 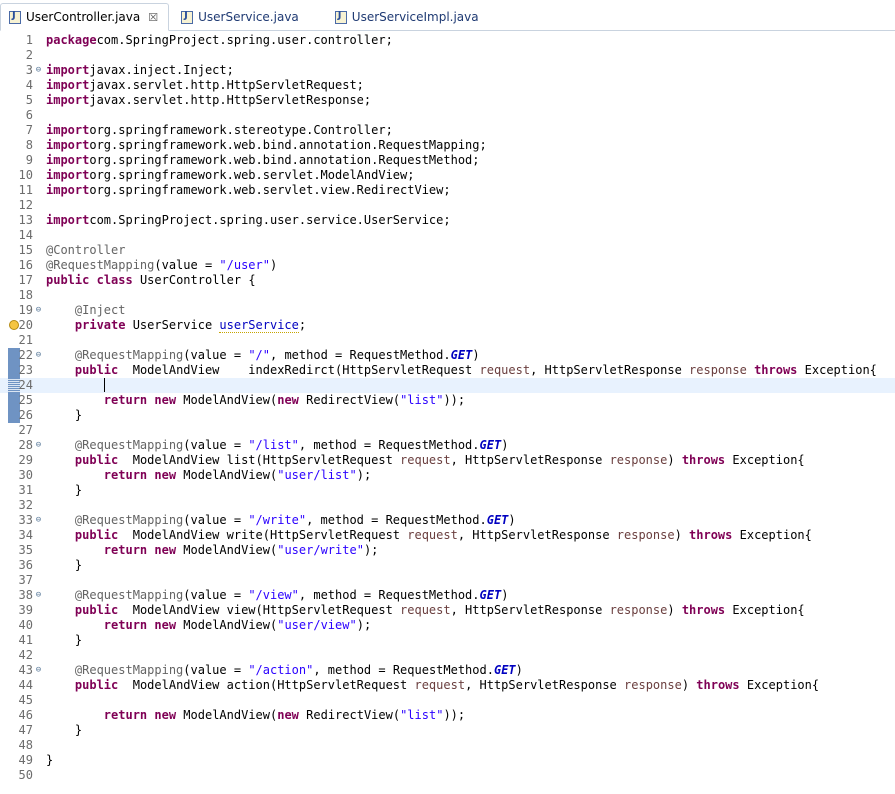 What do you see at coordinates (469, 730) in the screenshot?
I see `code-text: }` at bounding box center [469, 730].